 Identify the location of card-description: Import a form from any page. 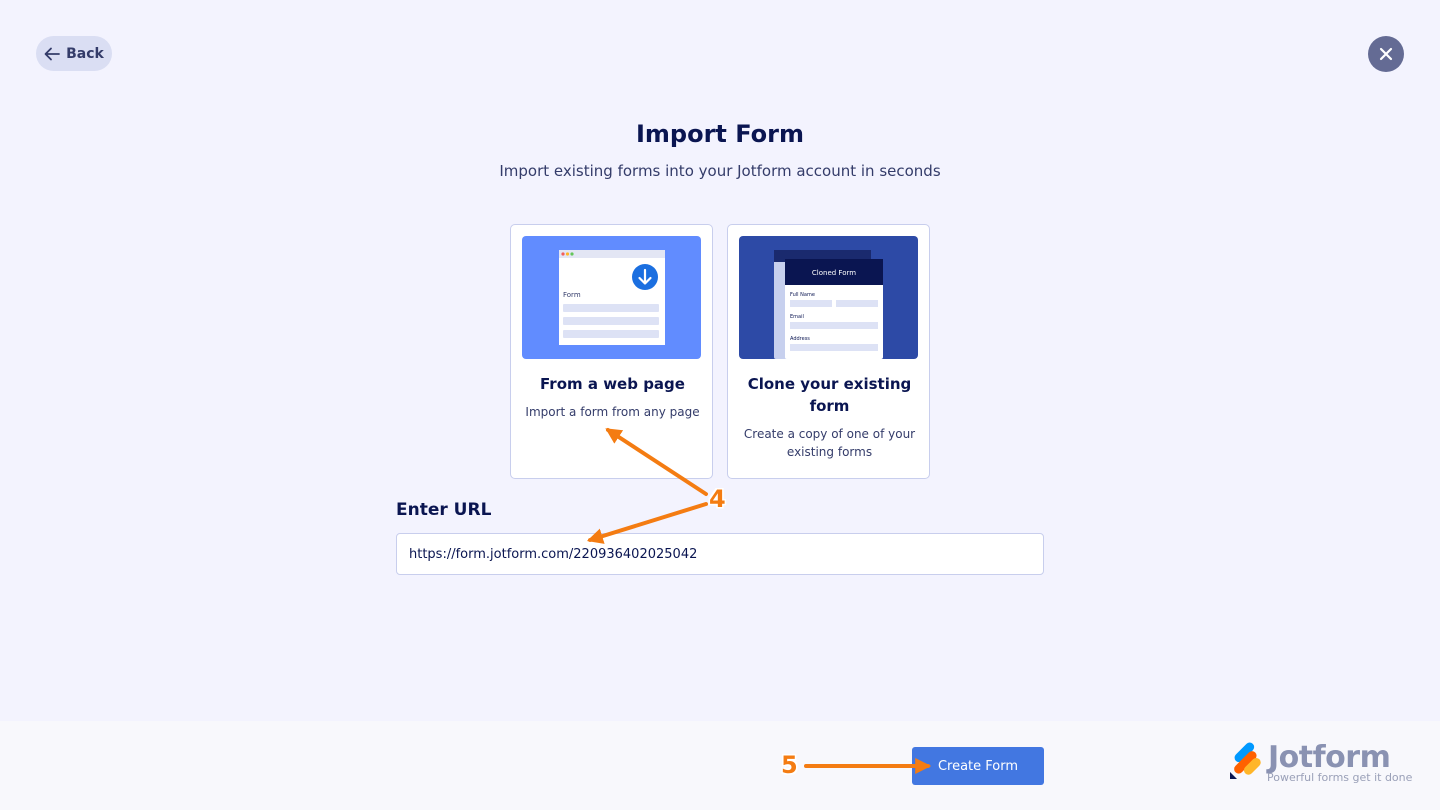
(612, 412).